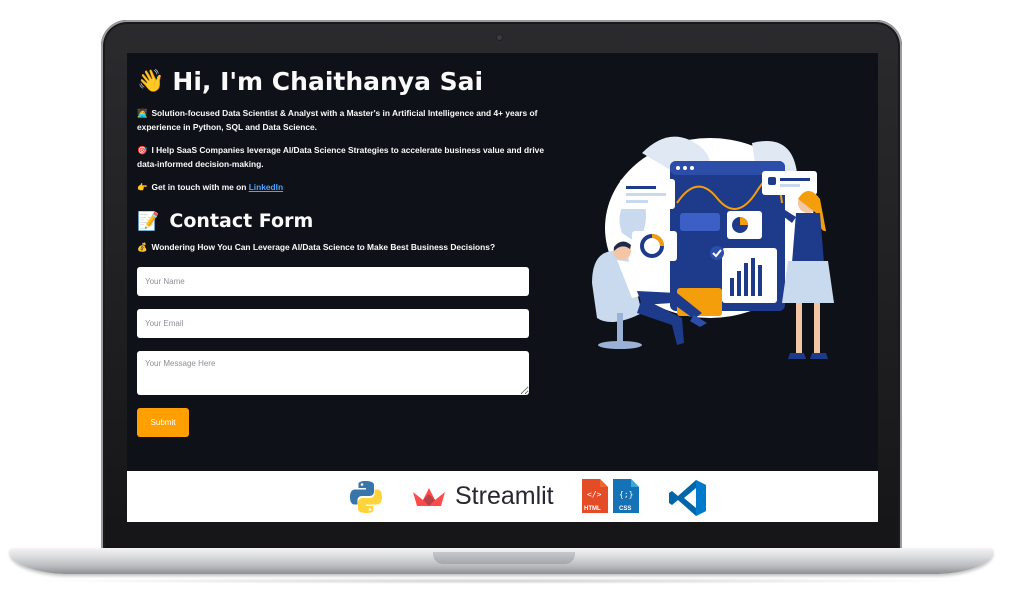 The width and height of the screenshot is (1009, 609). Describe the element at coordinates (687, 498) in the screenshot. I see `vscode-logo-icon` at that location.